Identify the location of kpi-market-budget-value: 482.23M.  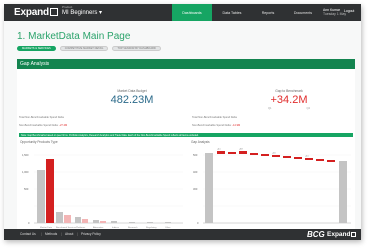
(132, 100).